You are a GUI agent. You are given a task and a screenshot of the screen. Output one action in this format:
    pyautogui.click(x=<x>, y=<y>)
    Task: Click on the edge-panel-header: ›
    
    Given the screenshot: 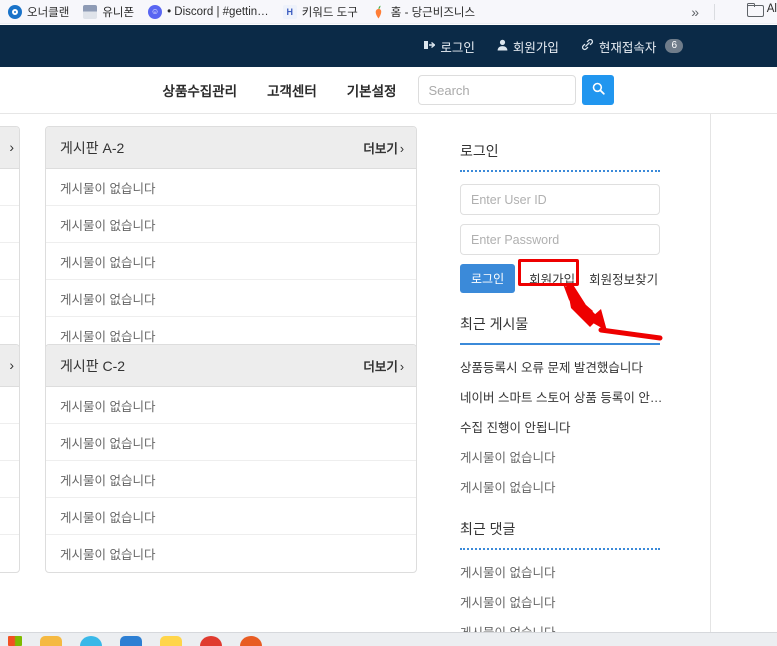 What is the action you would take?
    pyautogui.click(x=9, y=148)
    